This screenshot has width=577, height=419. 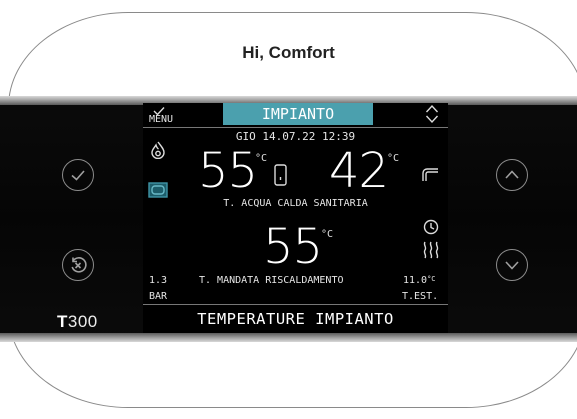 What do you see at coordinates (359, 171) in the screenshot?
I see `dhw-actual-temperature: 42` at bounding box center [359, 171].